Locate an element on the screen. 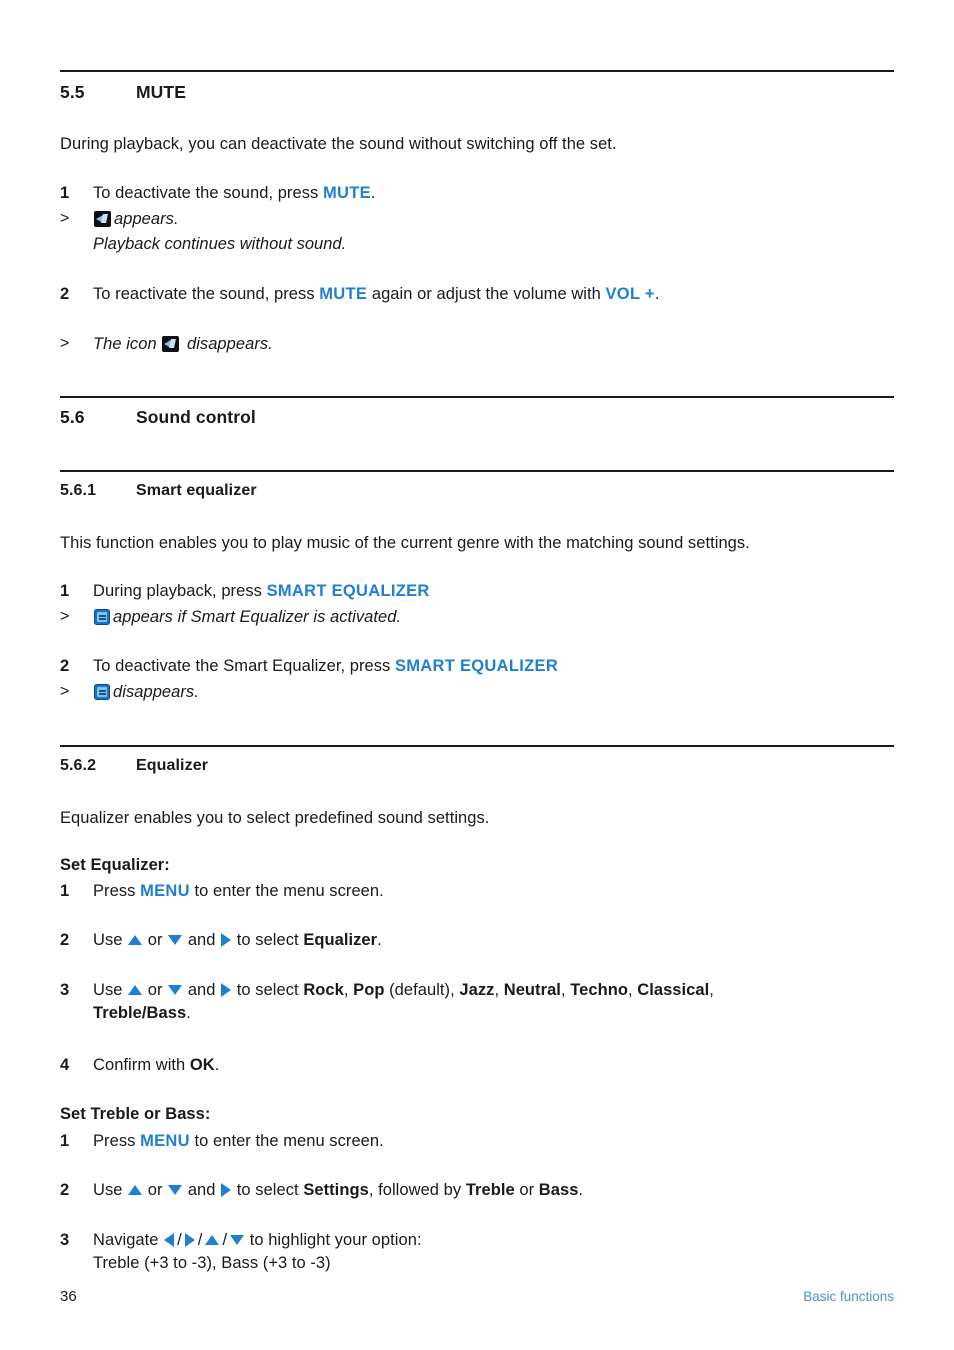 Image resolution: width=954 pixels, height=1350 pixels. arrow-up-icon is located at coordinates (135, 1189).